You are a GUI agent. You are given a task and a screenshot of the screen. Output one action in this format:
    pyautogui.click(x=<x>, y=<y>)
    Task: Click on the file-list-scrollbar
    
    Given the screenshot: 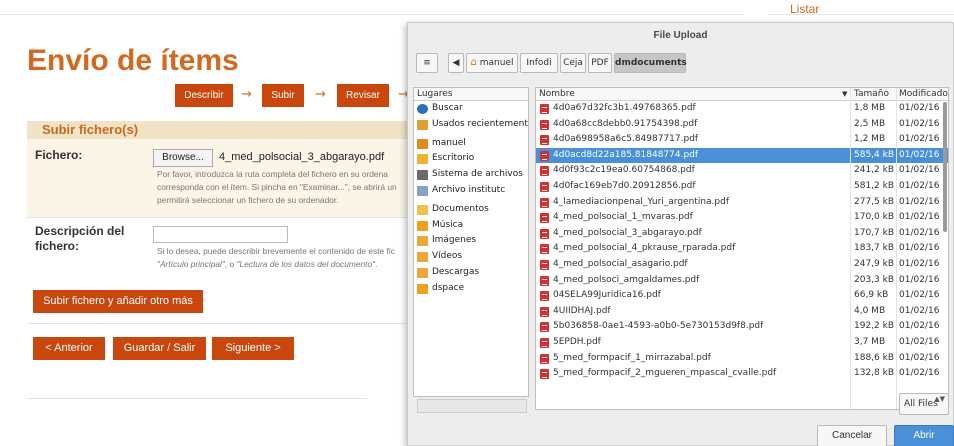 What is the action you would take?
    pyautogui.click(x=945, y=167)
    